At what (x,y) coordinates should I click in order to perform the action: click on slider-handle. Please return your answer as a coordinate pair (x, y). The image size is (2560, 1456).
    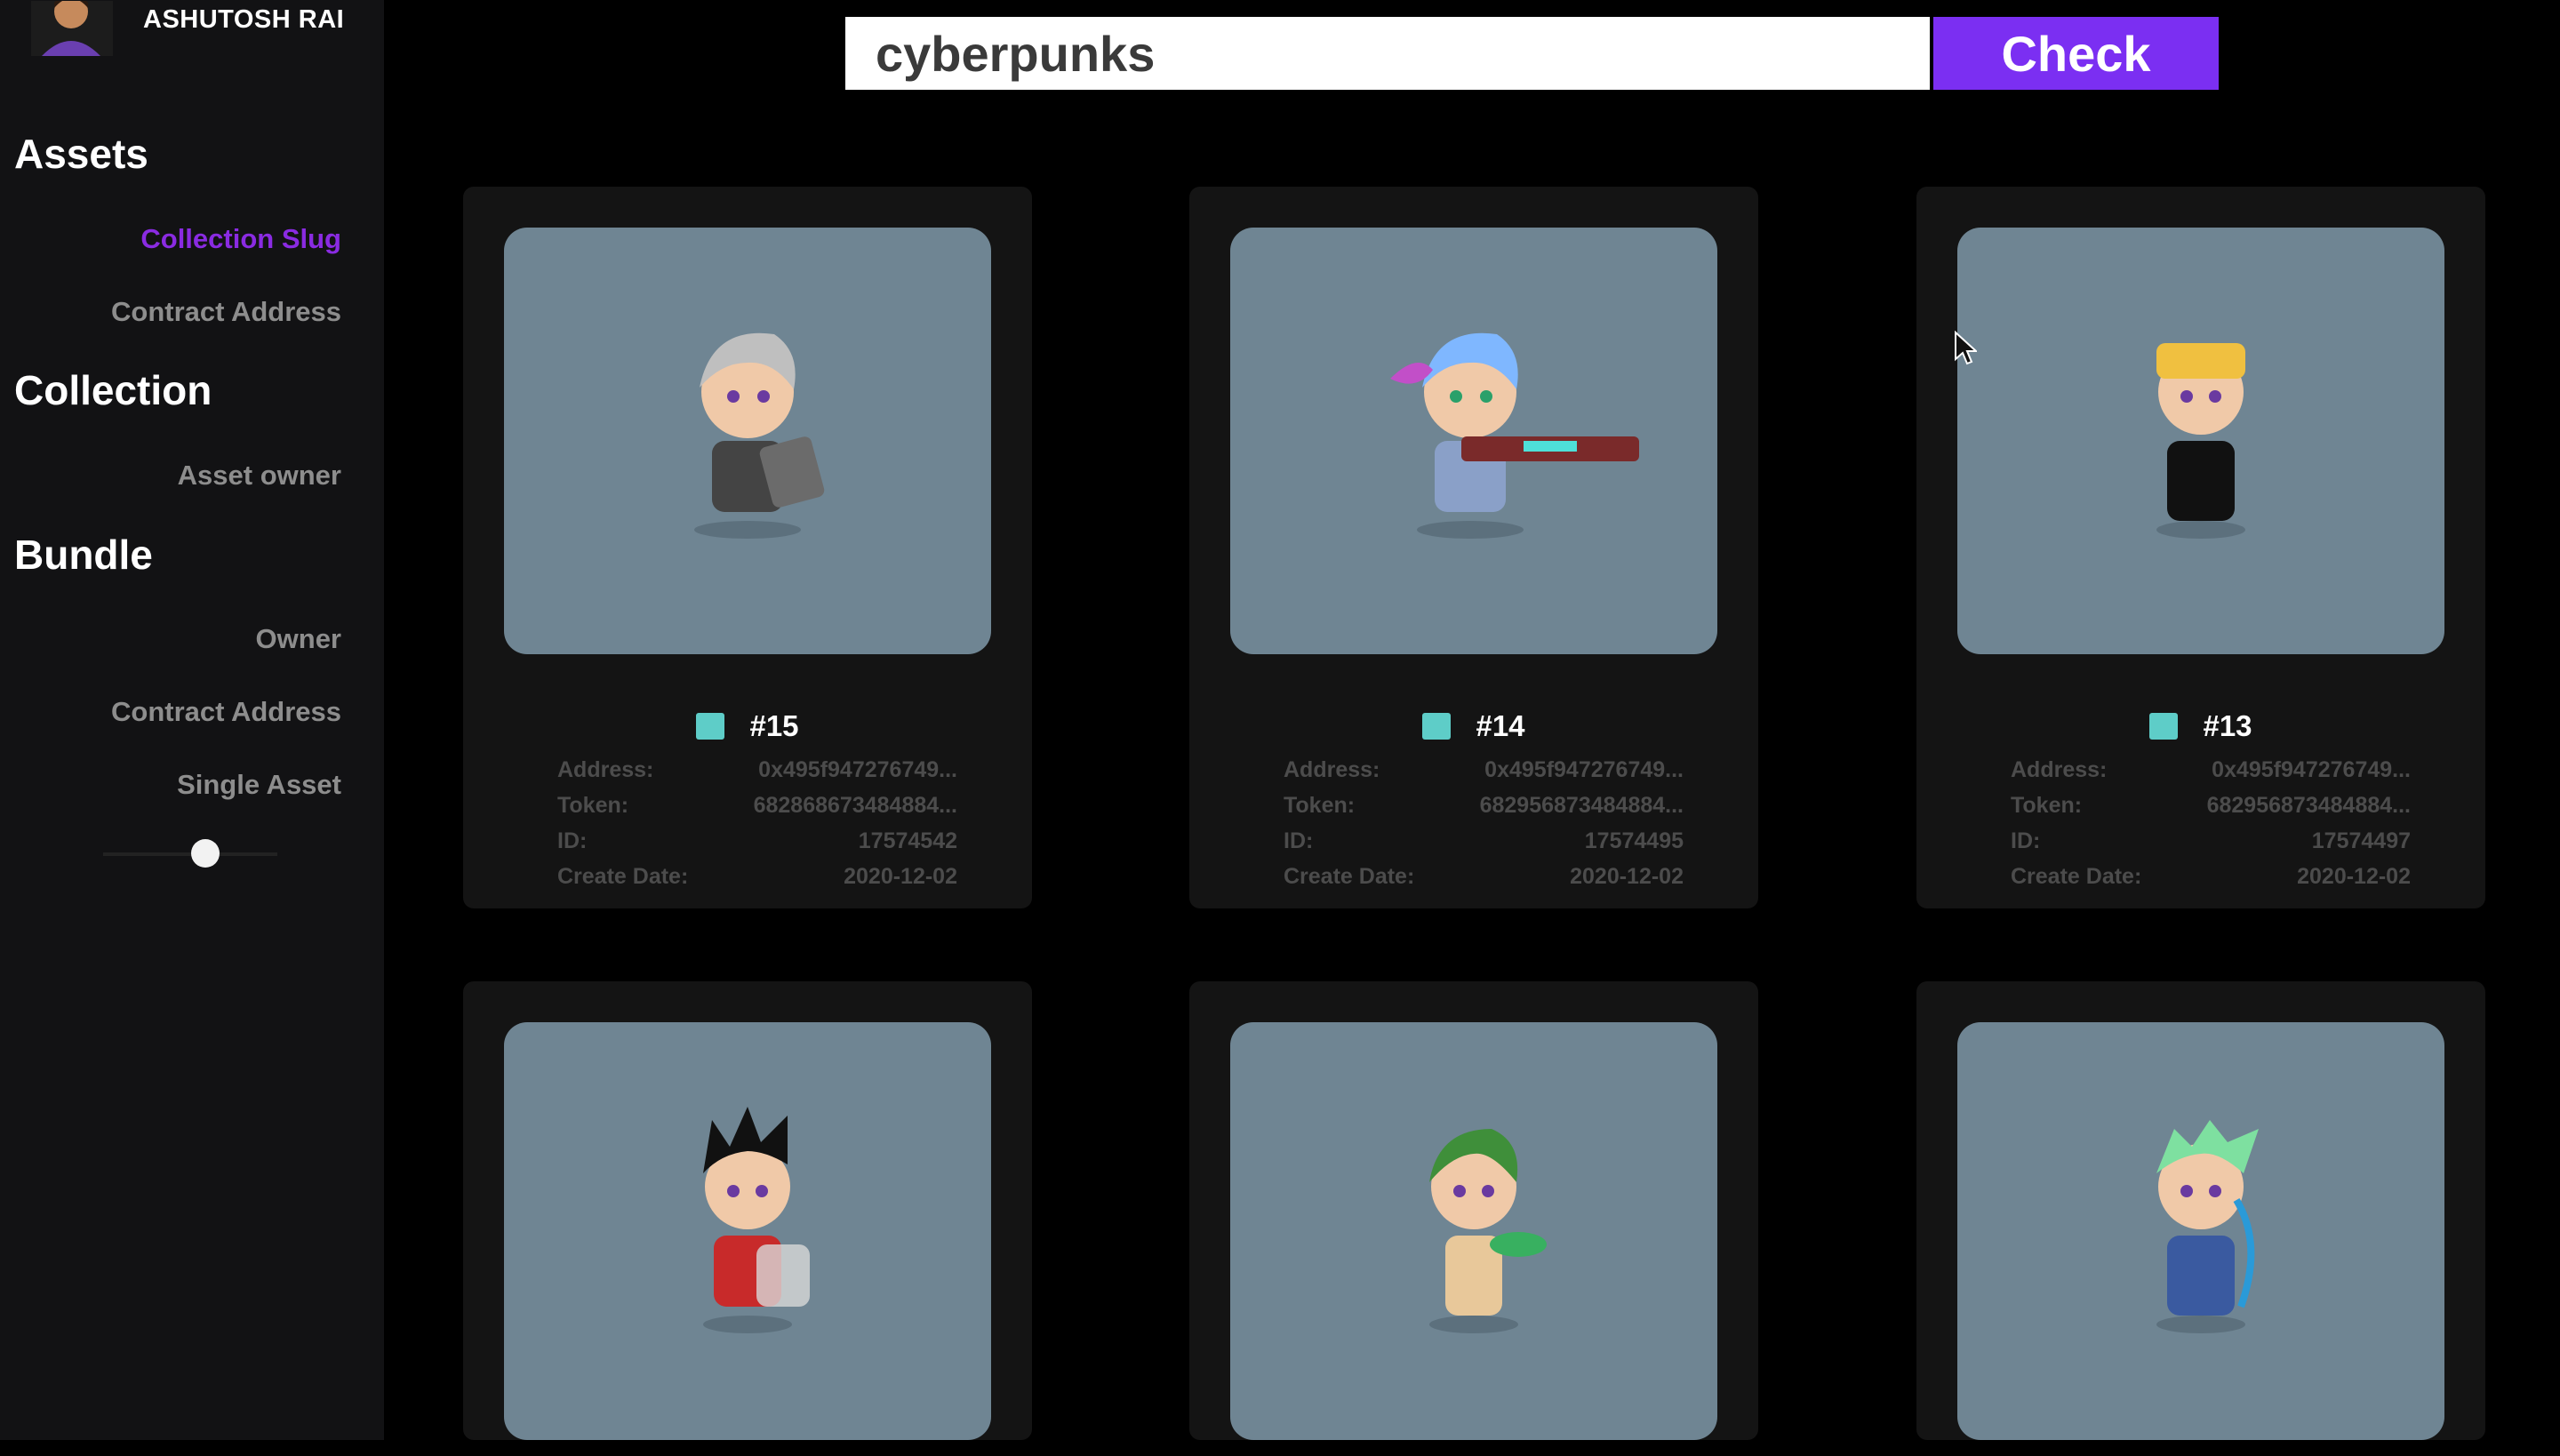
    Looking at the image, I should click on (205, 853).